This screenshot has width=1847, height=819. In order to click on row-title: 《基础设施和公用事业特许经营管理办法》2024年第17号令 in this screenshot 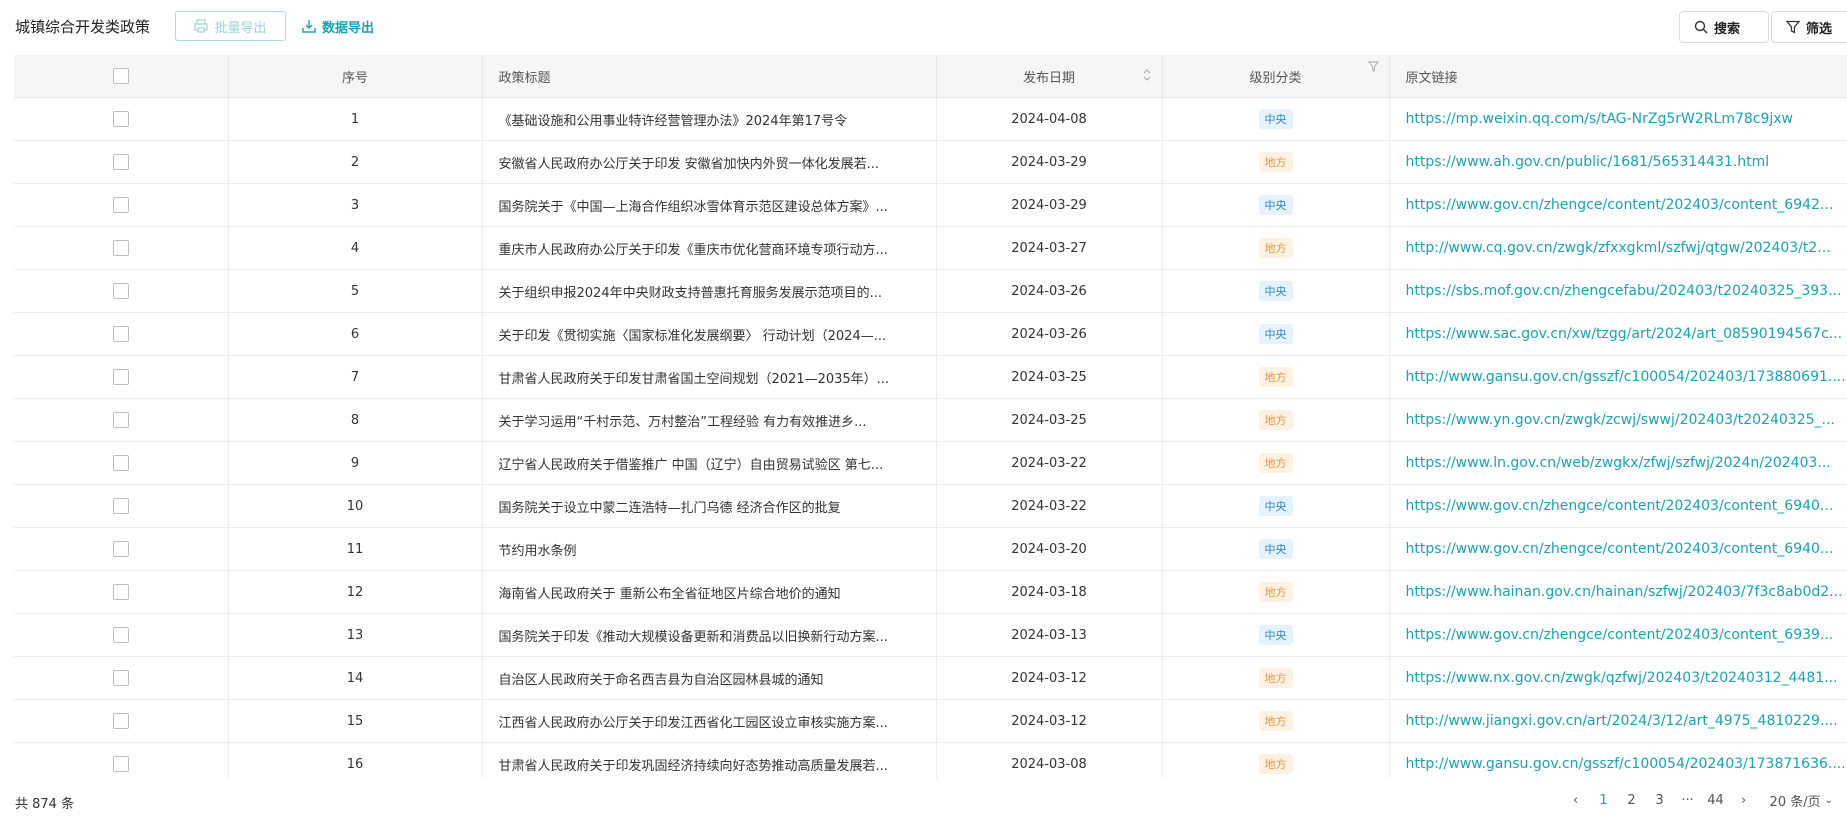, I will do `click(709, 119)`.